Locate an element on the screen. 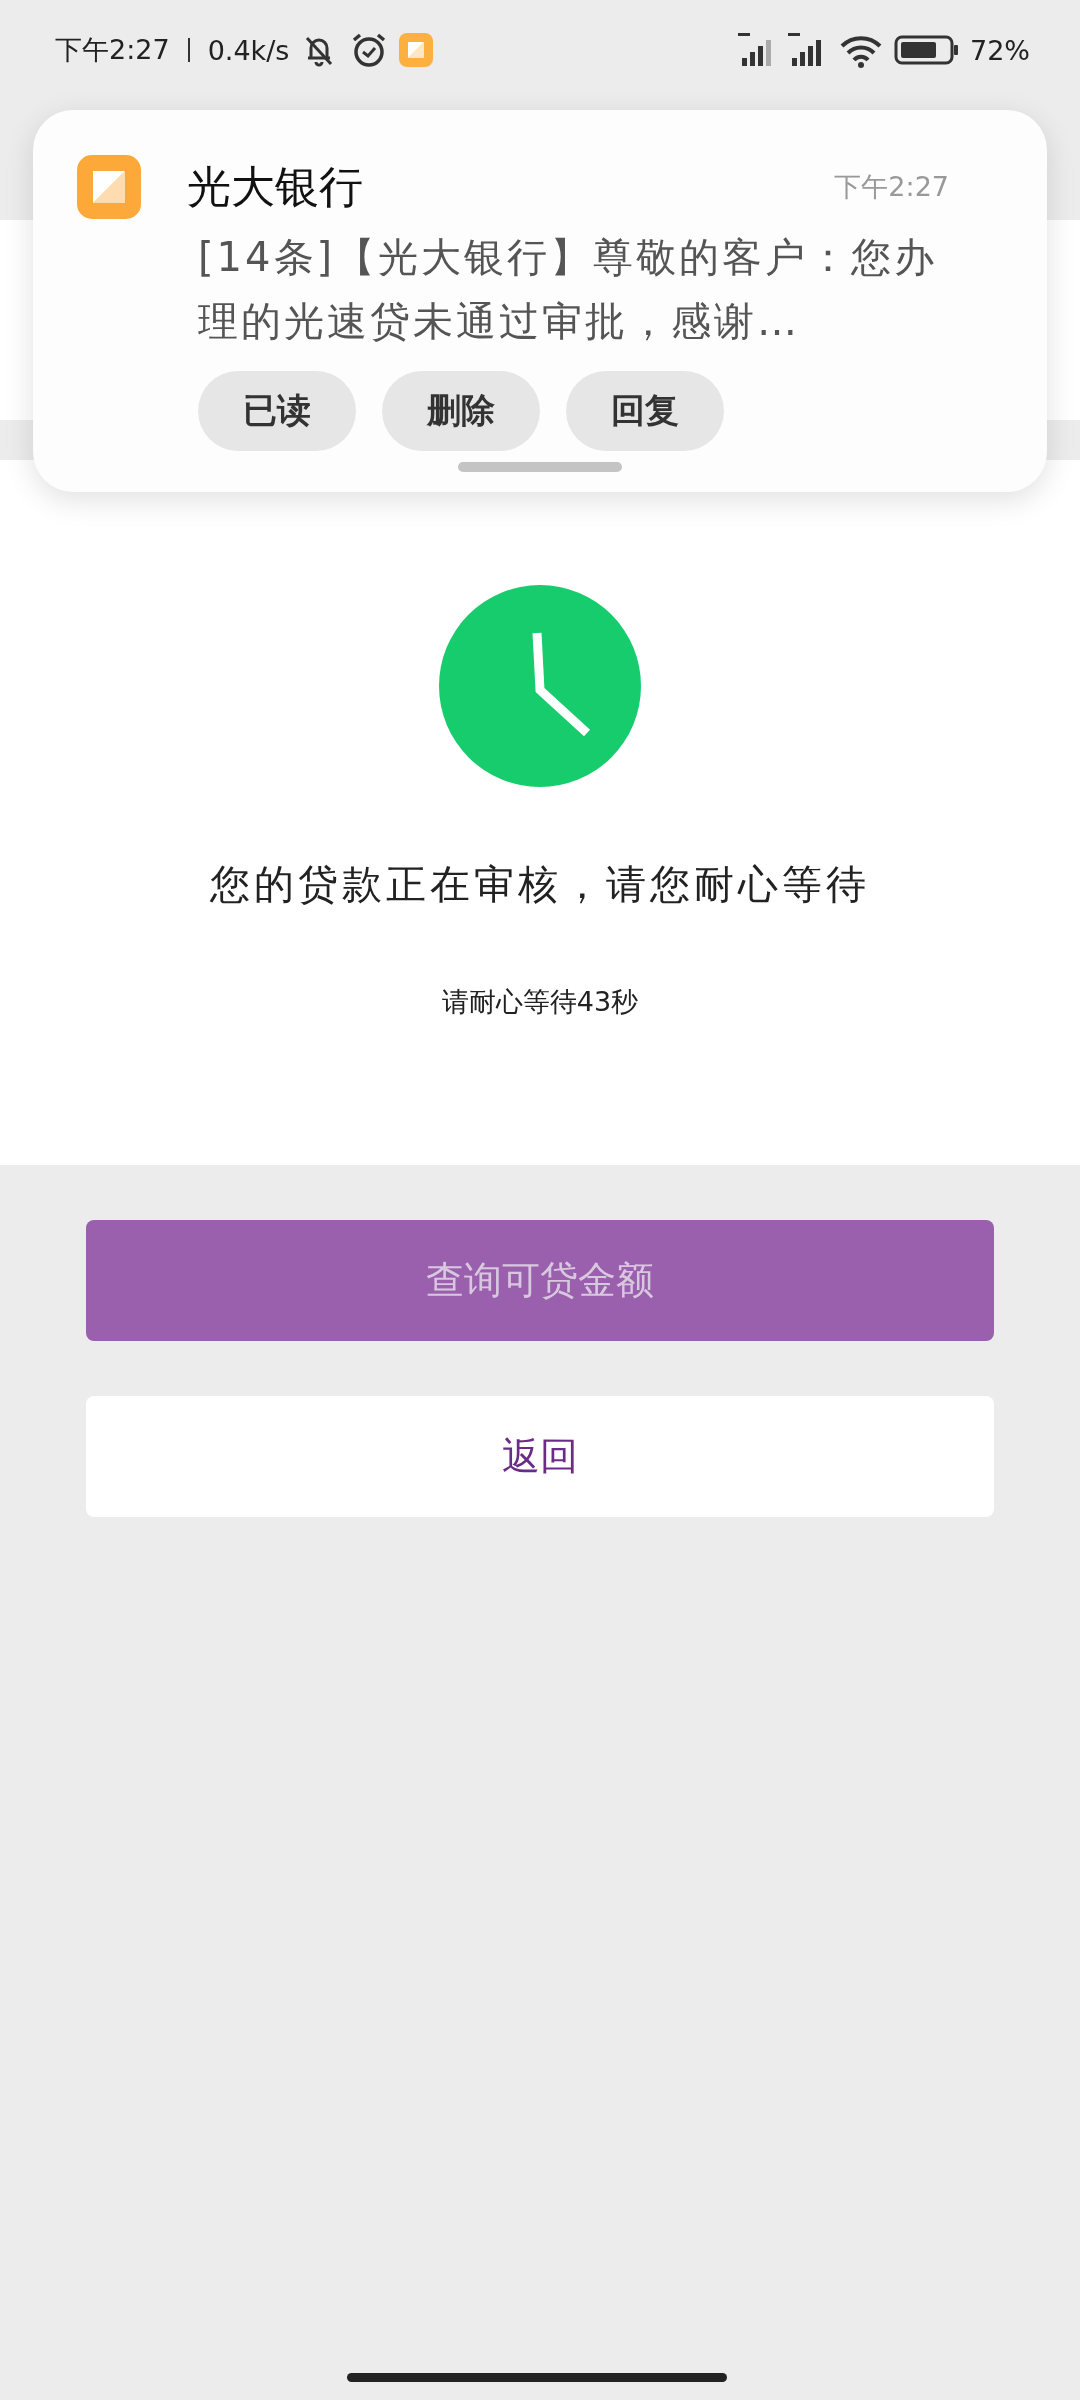 This screenshot has width=1080, height=2400. app-name: 光大银行 is located at coordinates (275, 186).